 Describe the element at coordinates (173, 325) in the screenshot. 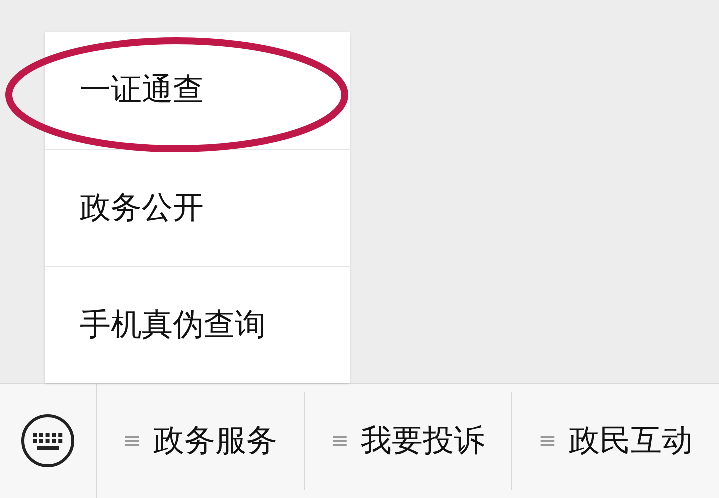

I see `menu-item: 手机真伪查询` at that location.